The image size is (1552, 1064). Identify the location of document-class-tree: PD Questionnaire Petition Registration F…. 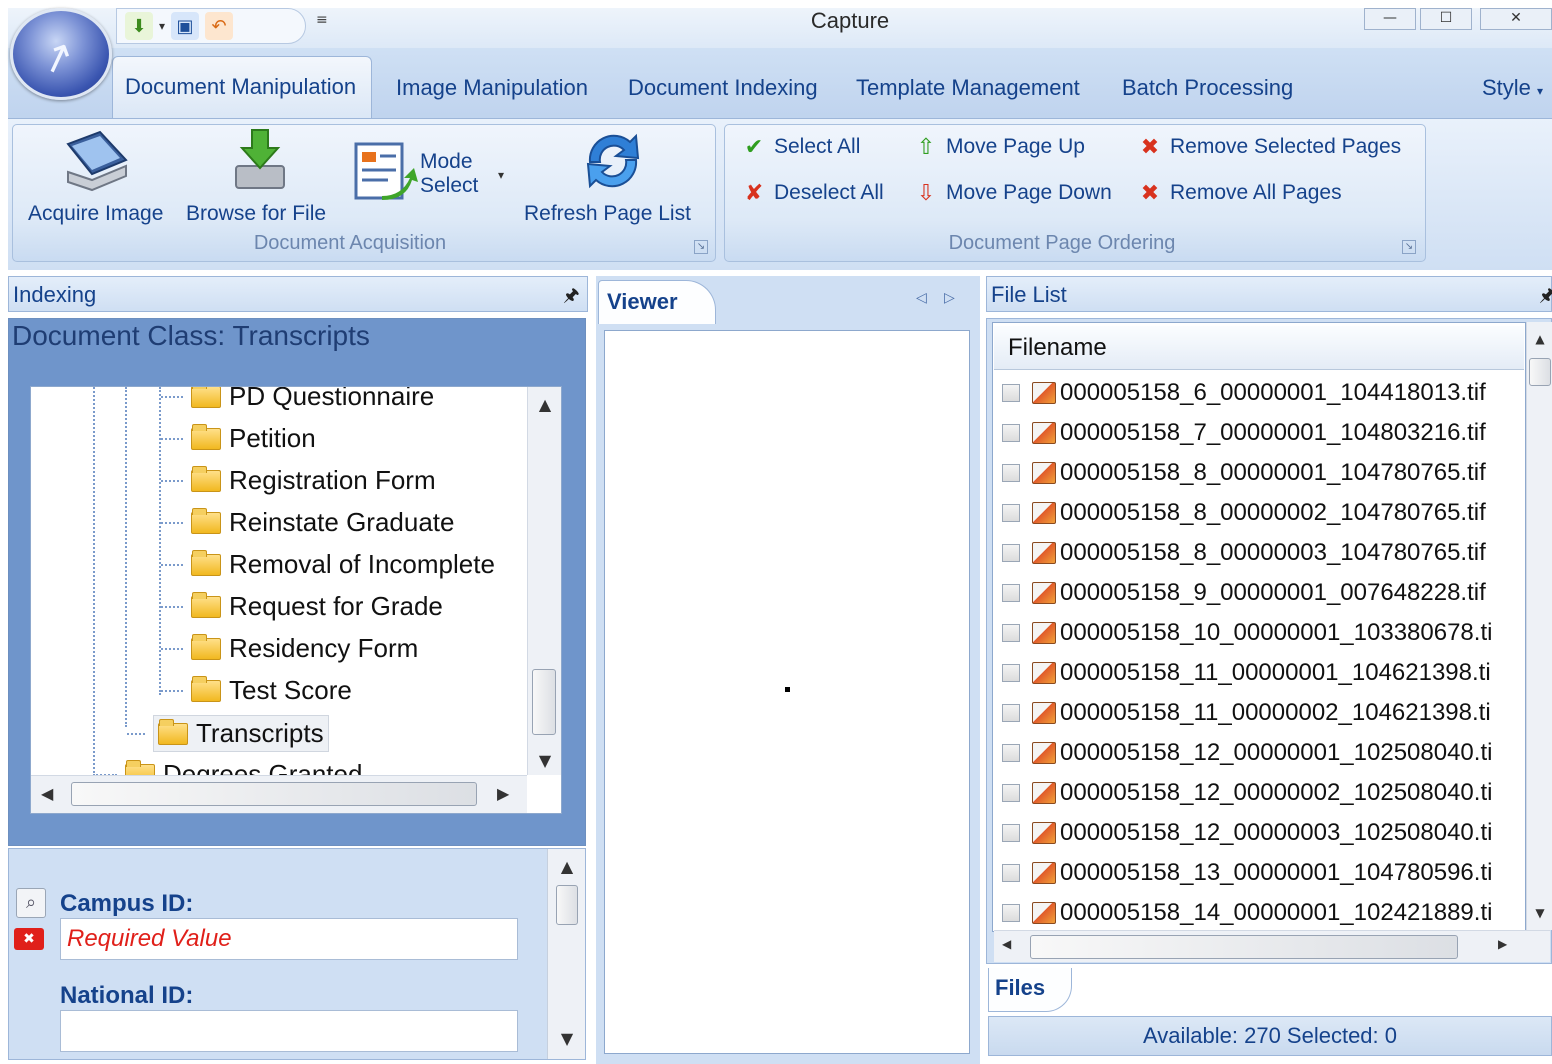
(296, 600).